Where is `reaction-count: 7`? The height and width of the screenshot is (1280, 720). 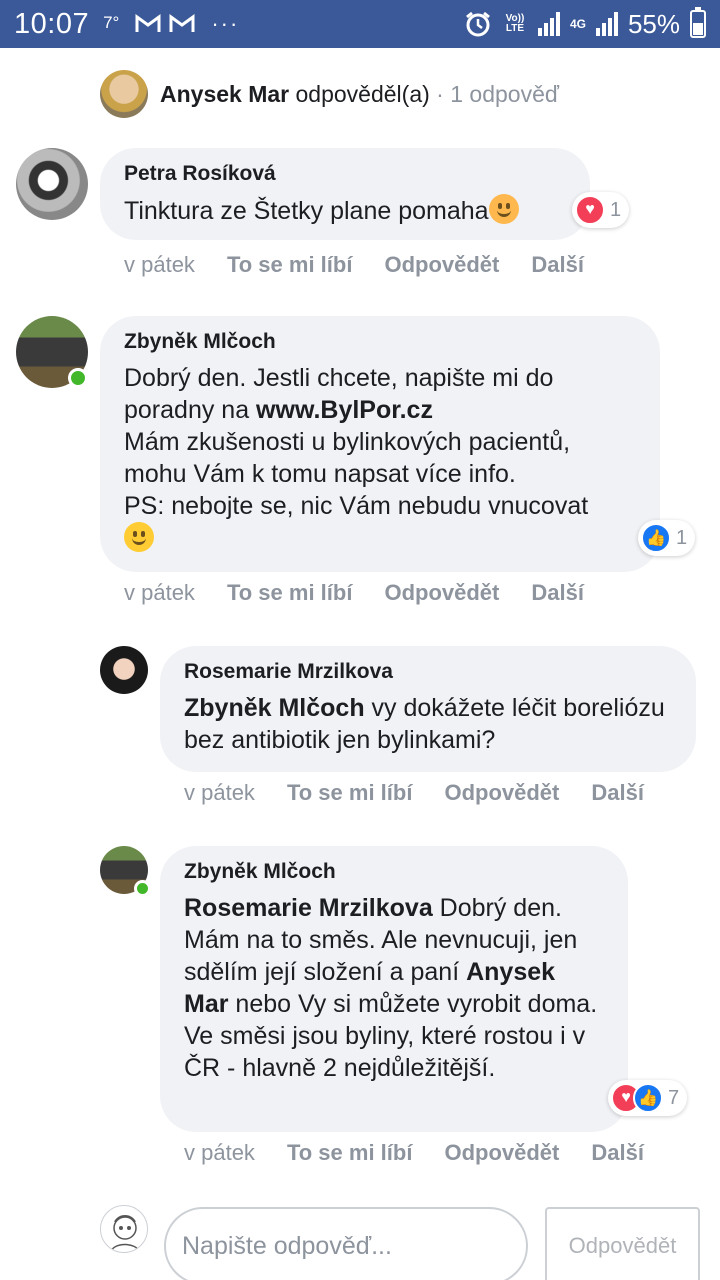 reaction-count: 7 is located at coordinates (674, 1097).